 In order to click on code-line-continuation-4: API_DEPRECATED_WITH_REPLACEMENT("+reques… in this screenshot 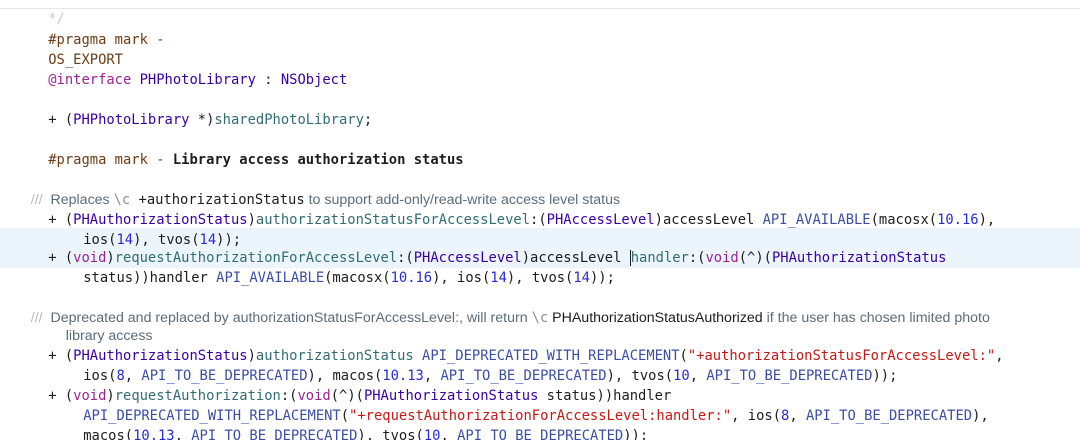, I will do `click(540, 405)`.